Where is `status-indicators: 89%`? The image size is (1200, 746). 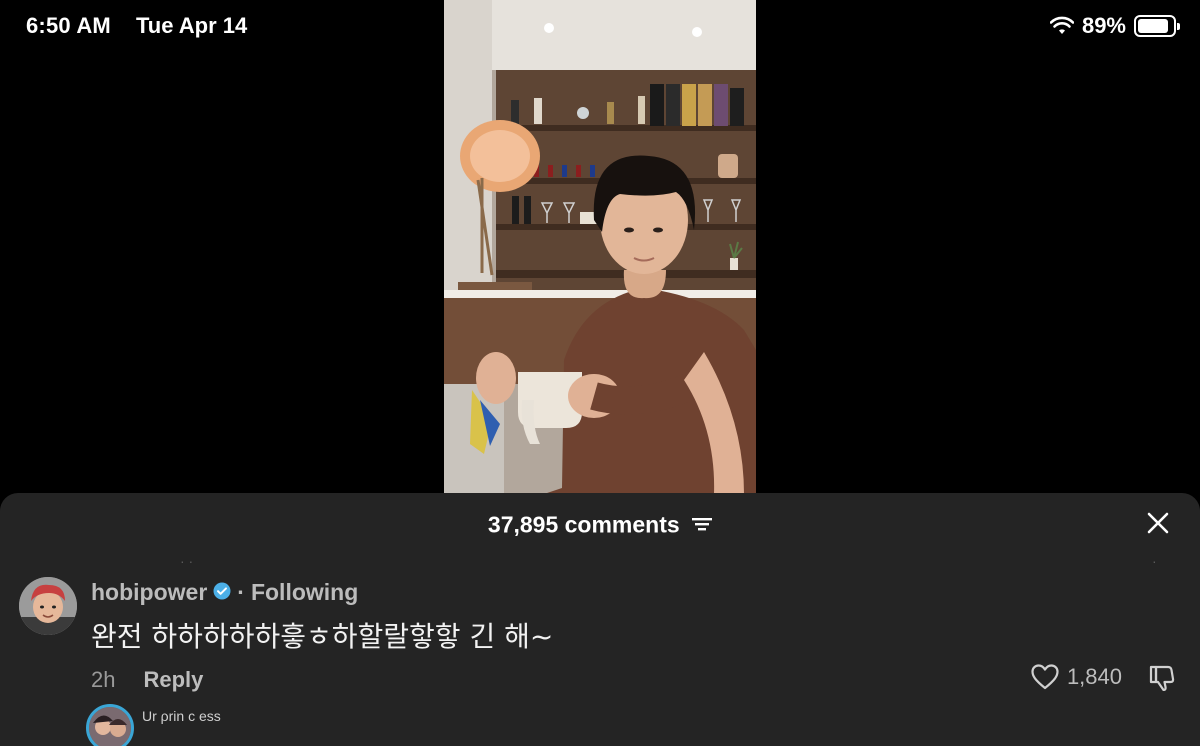
status-indicators: 89% is located at coordinates (1114, 26).